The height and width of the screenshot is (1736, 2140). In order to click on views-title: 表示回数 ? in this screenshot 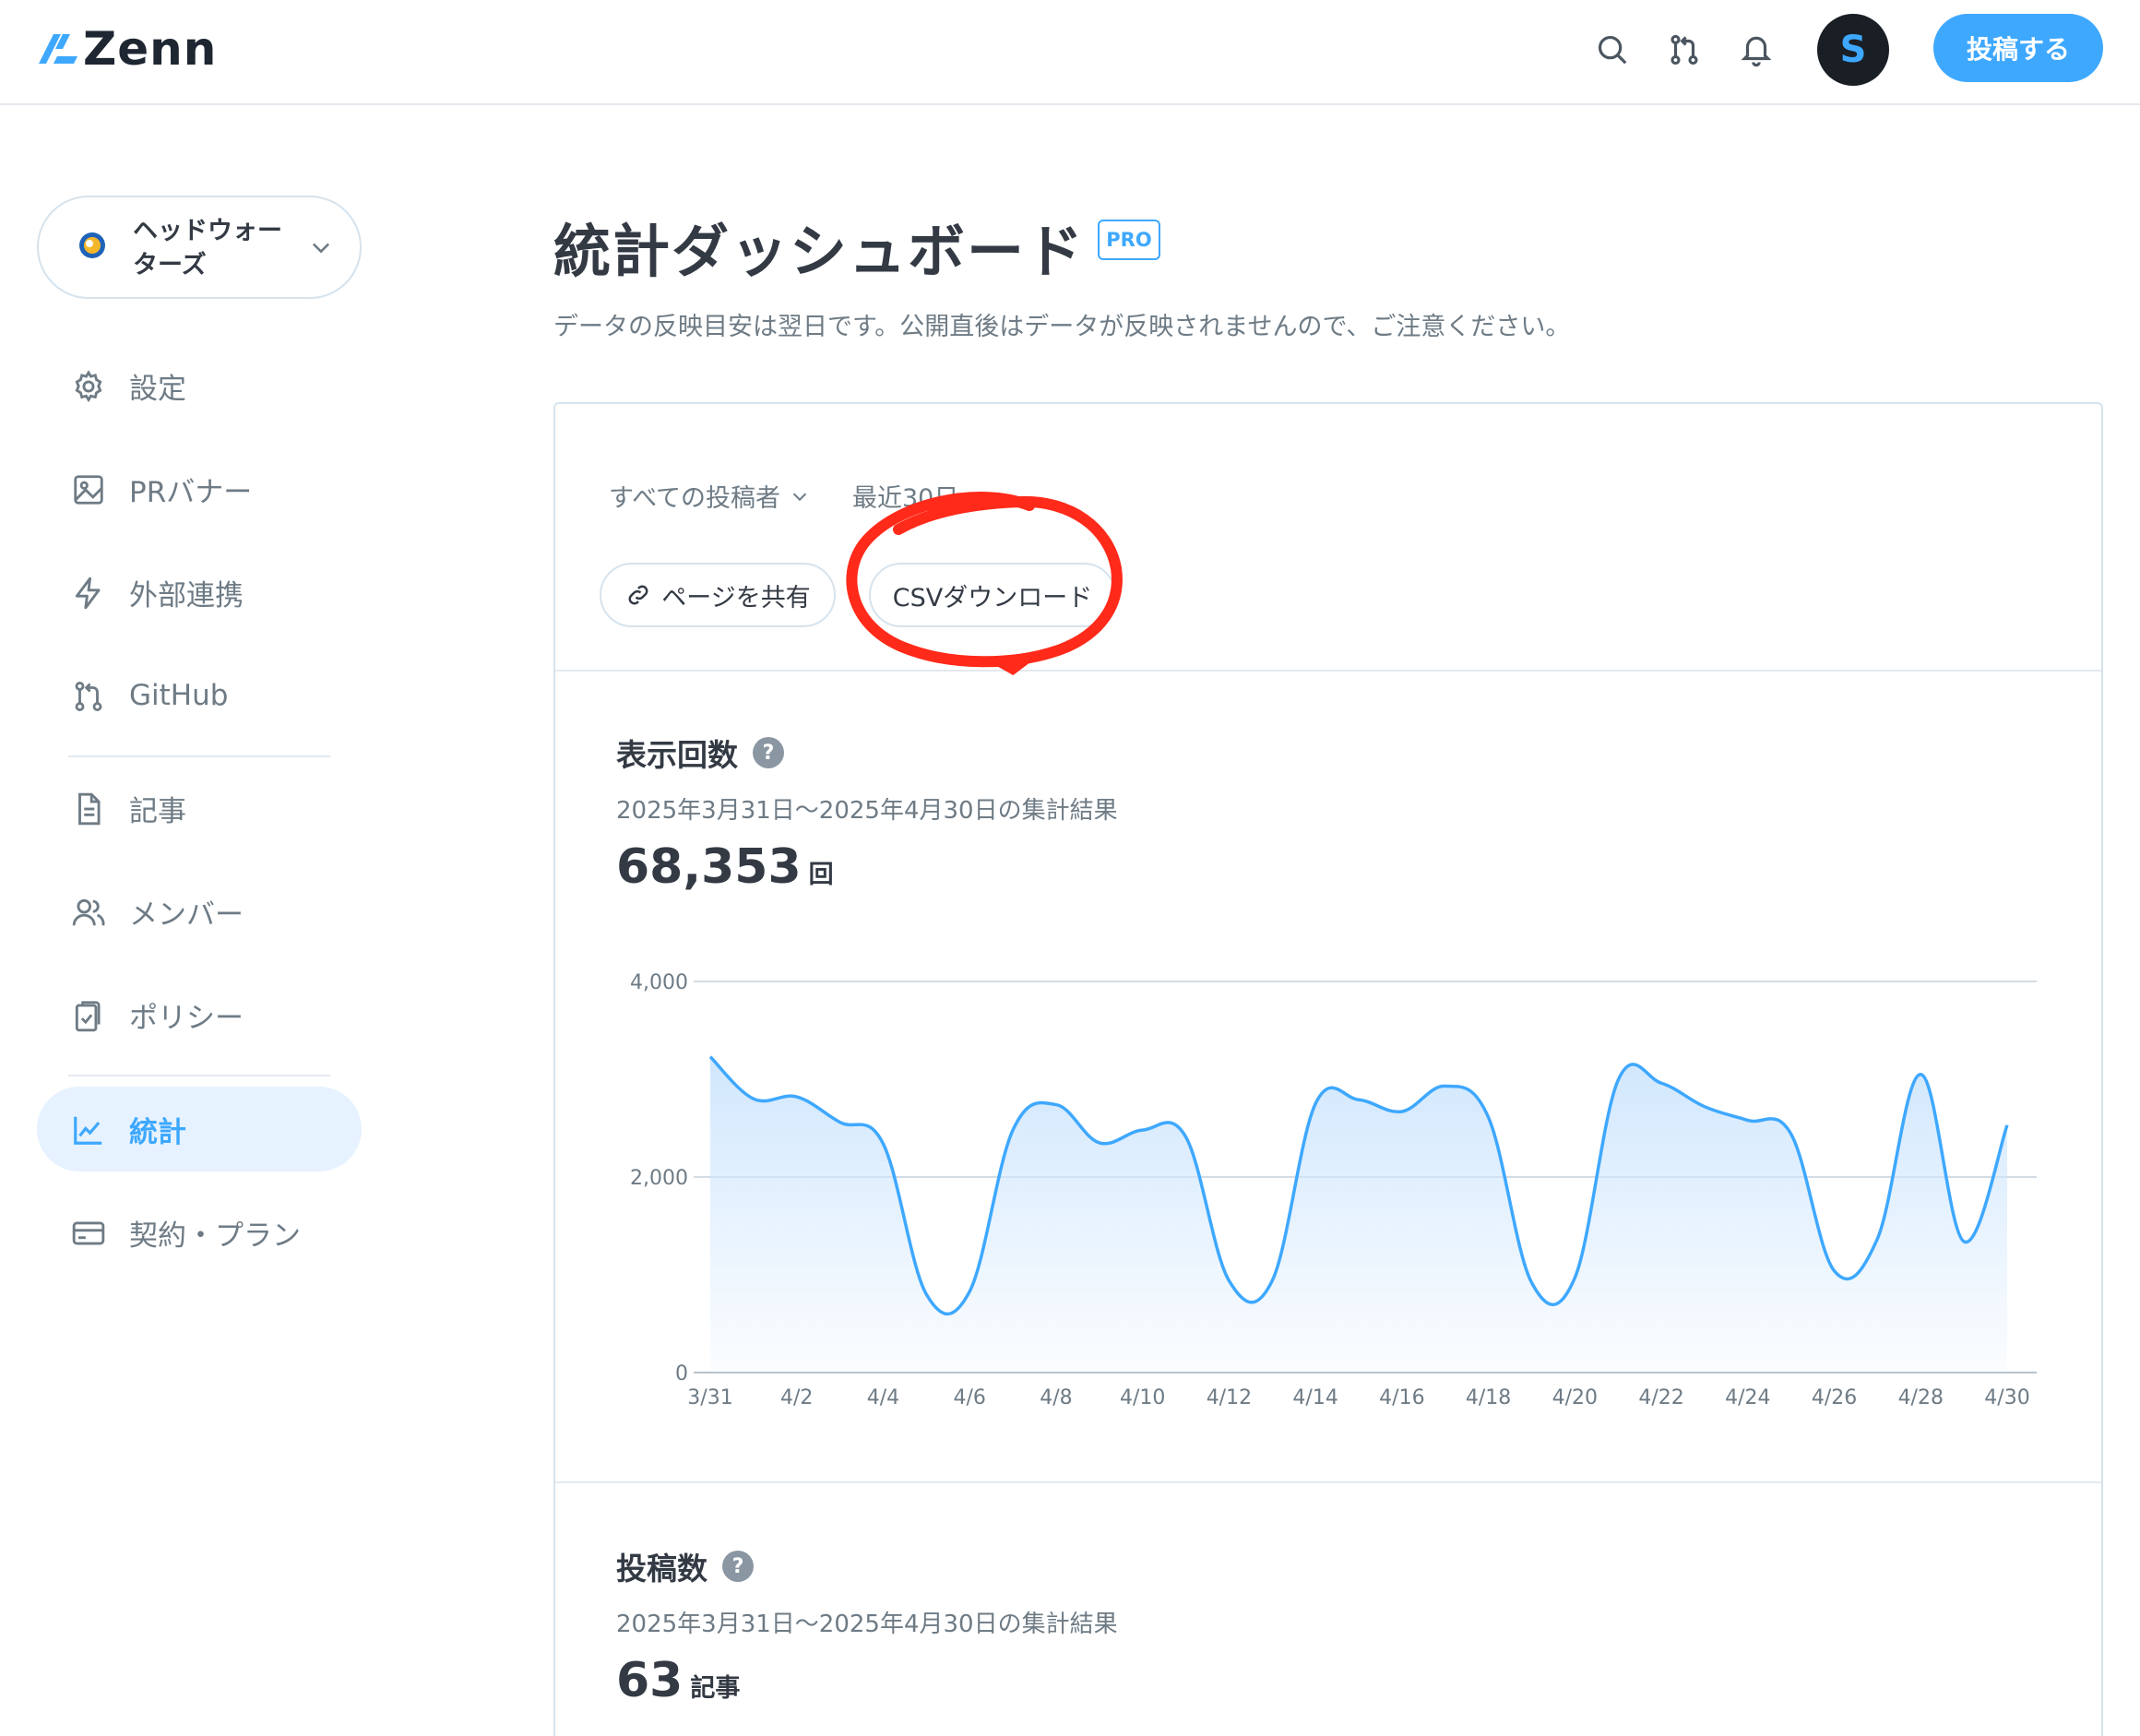, I will do `click(700, 753)`.